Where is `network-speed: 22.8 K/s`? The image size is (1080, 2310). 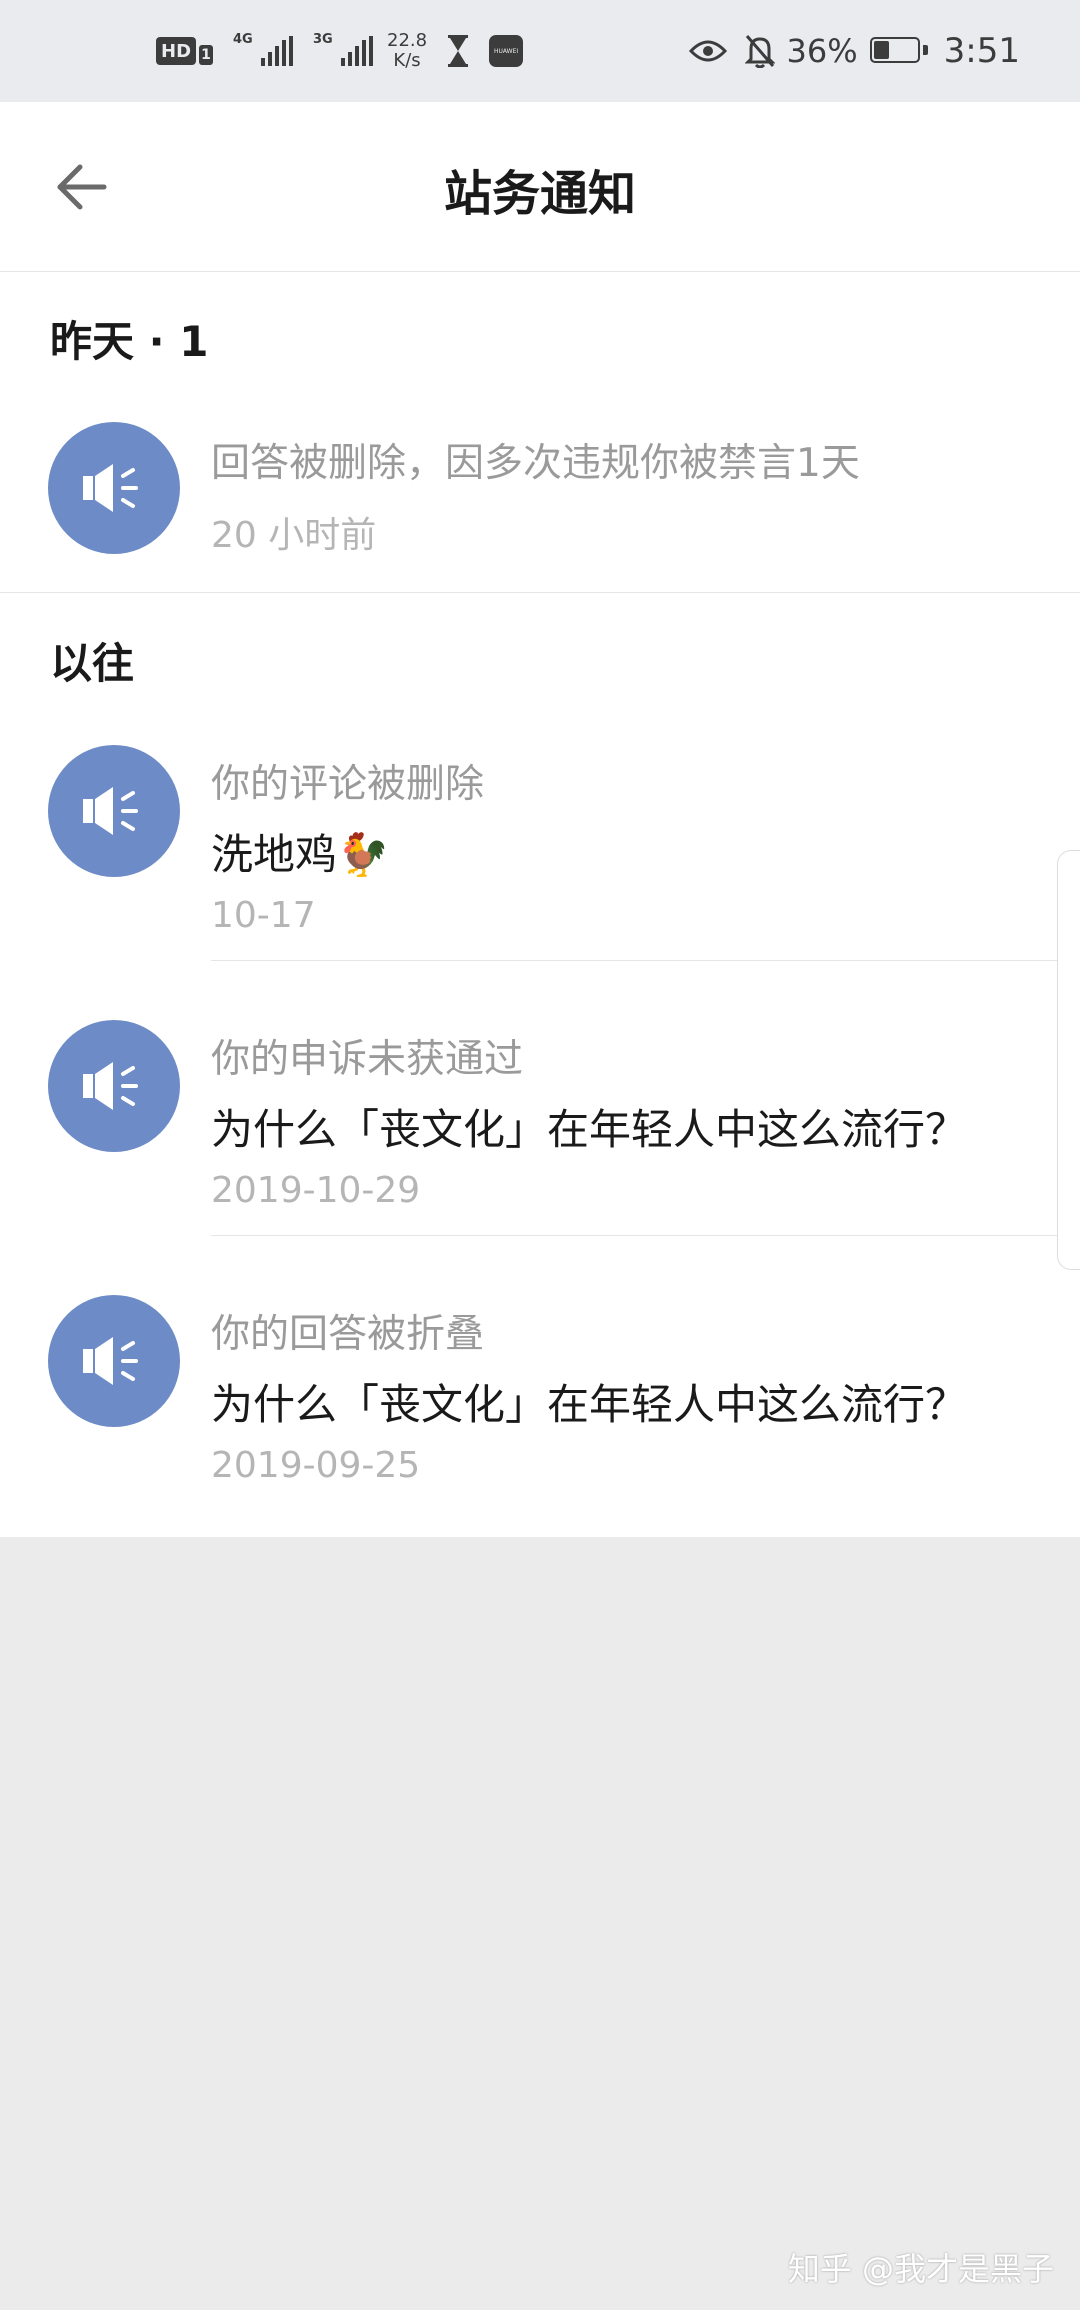 network-speed: 22.8 K/s is located at coordinates (407, 51).